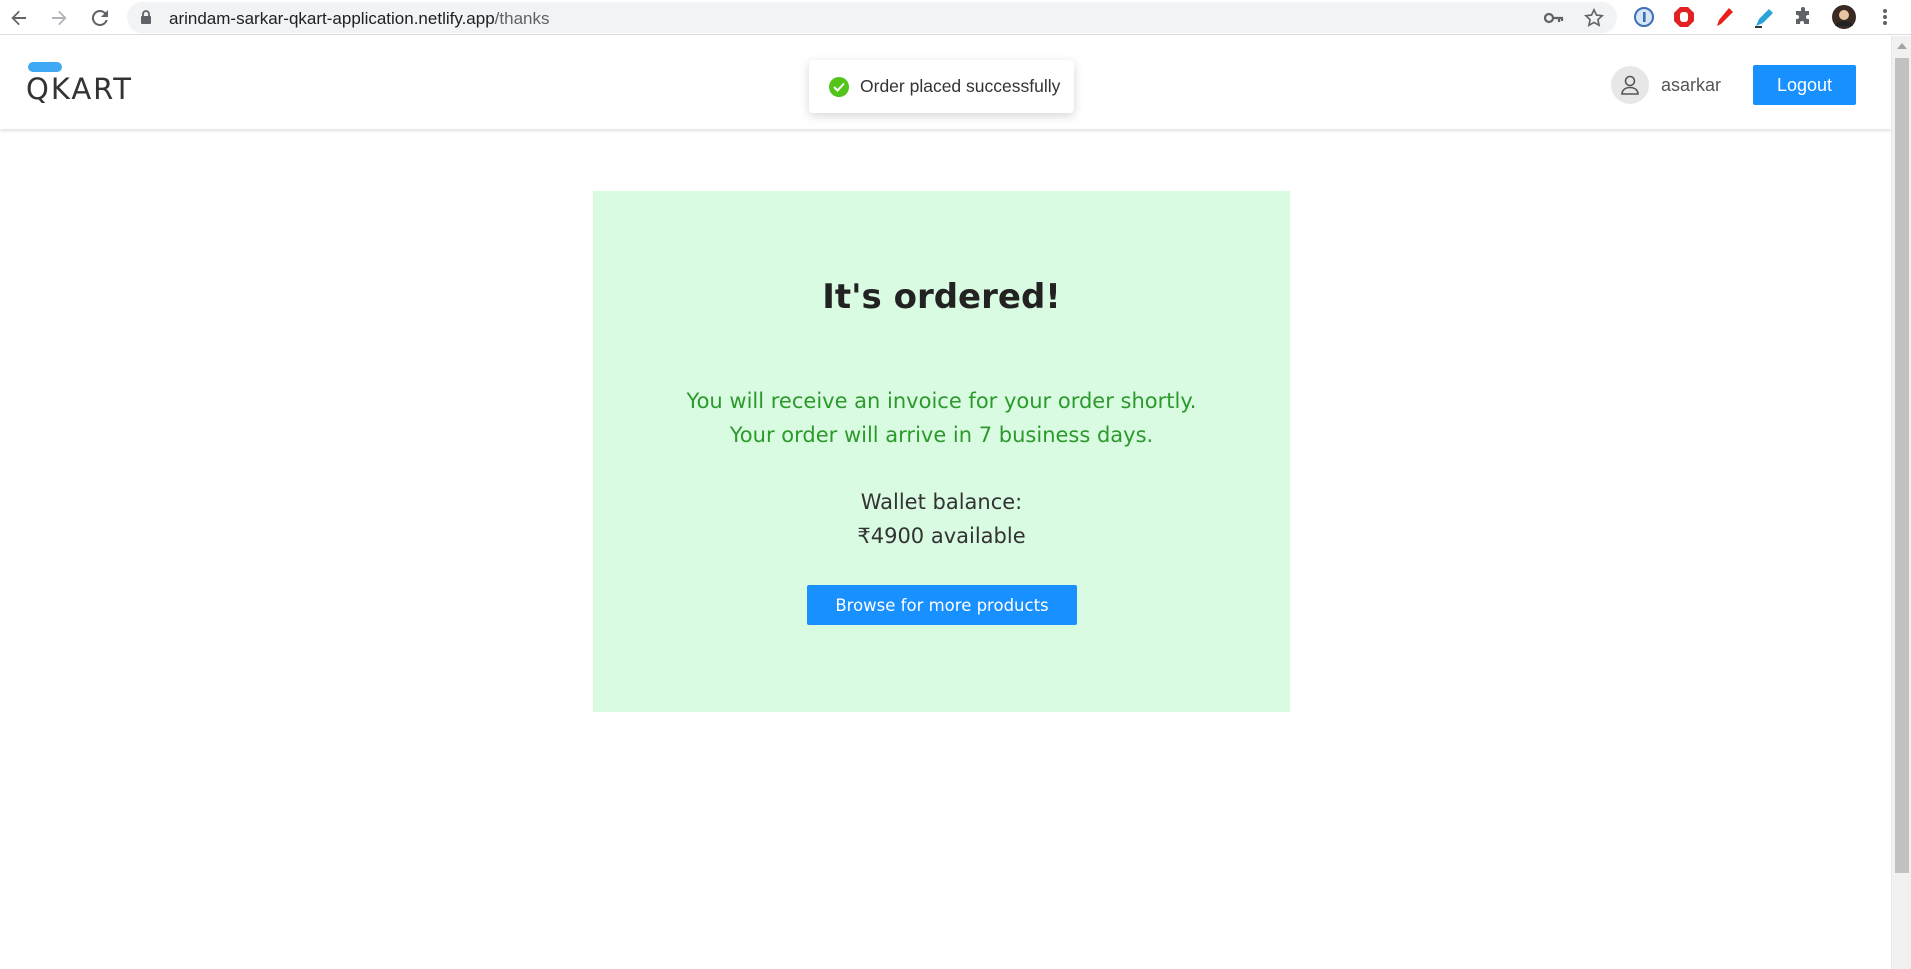 Image resolution: width=1911 pixels, height=969 pixels. Describe the element at coordinates (1844, 17) in the screenshot. I see `profile-avatar-icon` at that location.